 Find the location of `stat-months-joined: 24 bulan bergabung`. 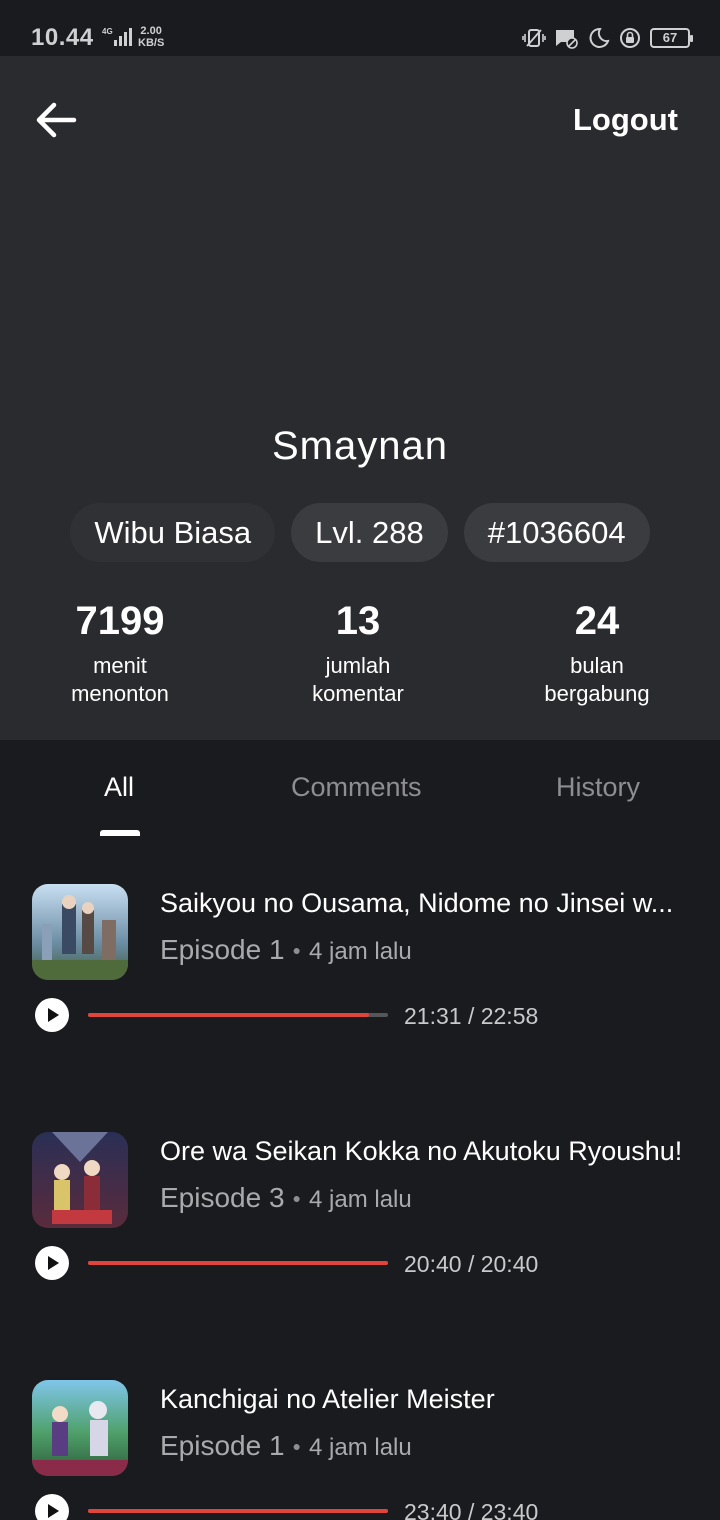

stat-months-joined: 24 bulan bergabung is located at coordinates (597, 652).